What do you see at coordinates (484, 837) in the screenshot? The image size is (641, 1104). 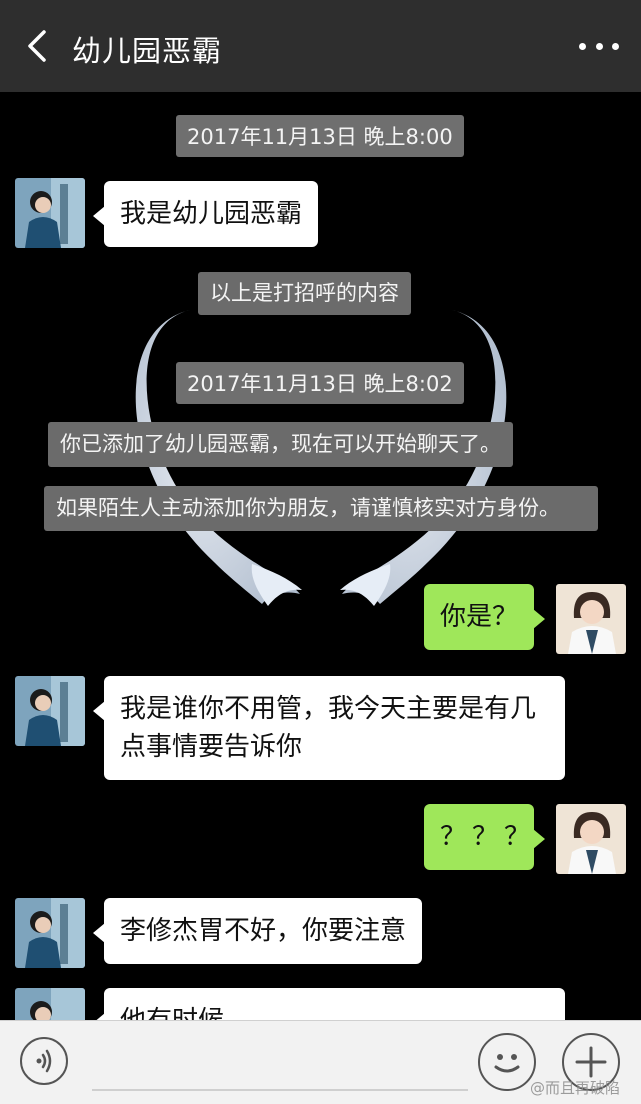 I see `chat-bubble-outgoing: ？？？` at bounding box center [484, 837].